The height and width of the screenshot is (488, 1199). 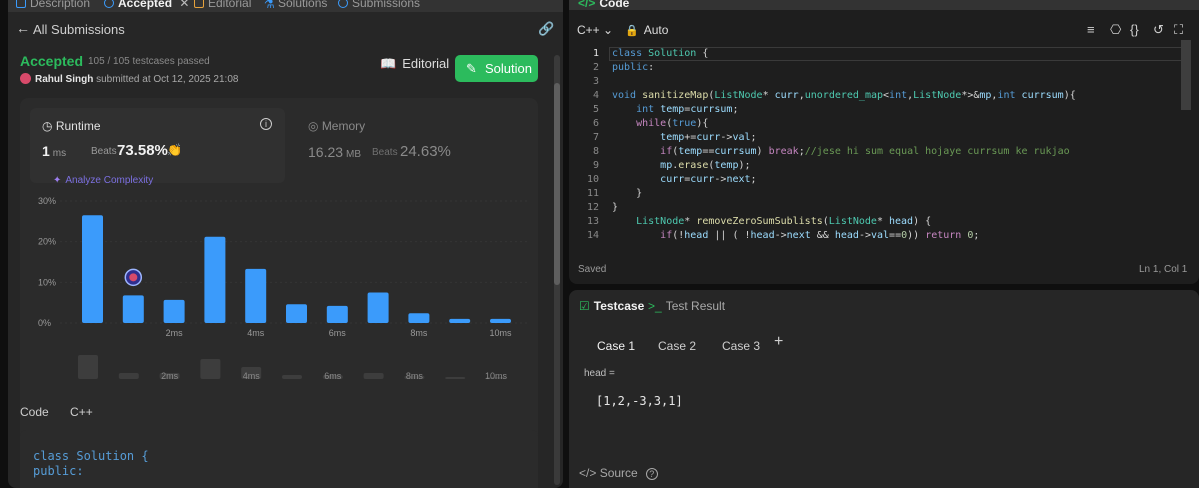 What do you see at coordinates (25, 78) in the screenshot?
I see `avatar` at bounding box center [25, 78].